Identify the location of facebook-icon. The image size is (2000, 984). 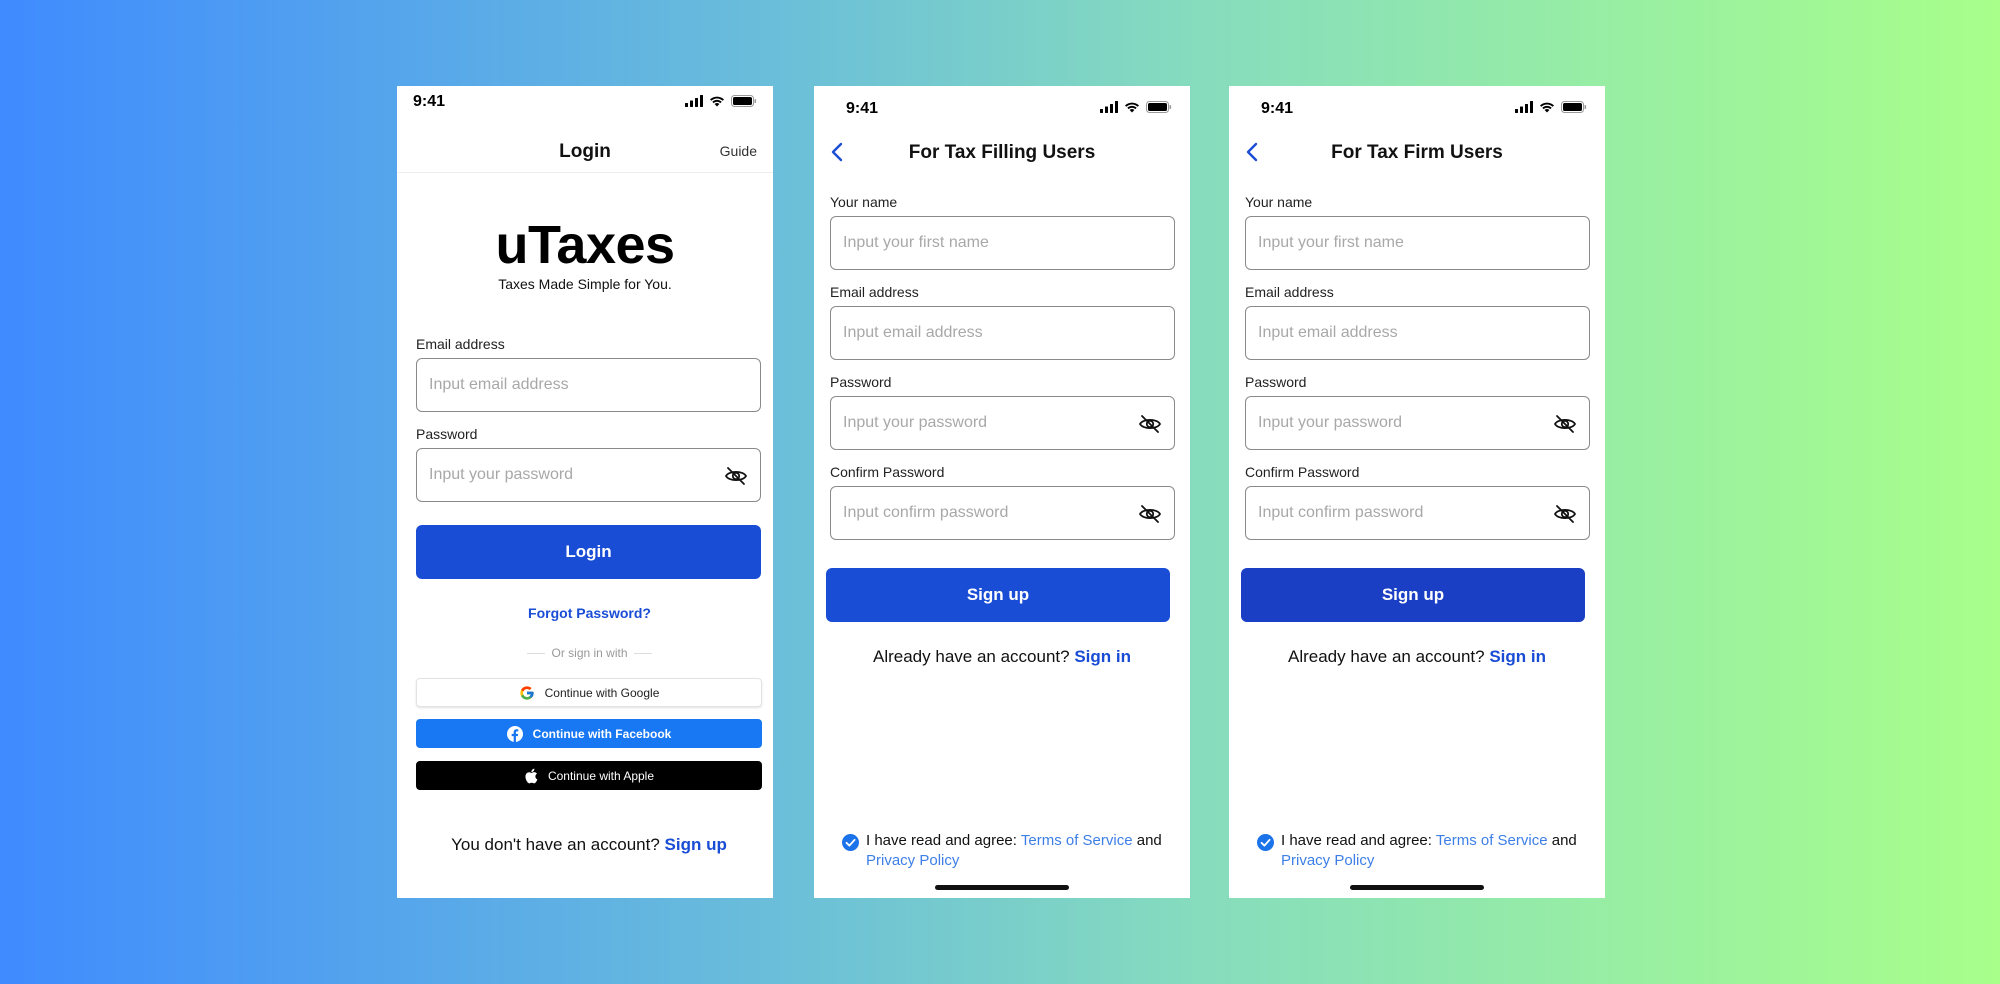
(514, 733).